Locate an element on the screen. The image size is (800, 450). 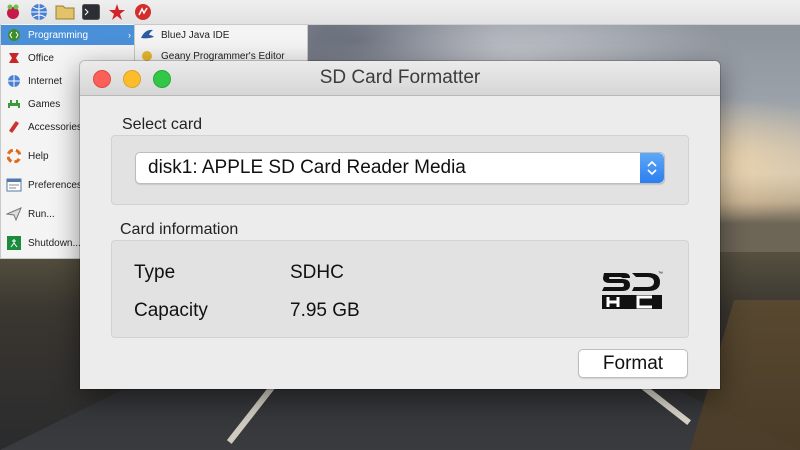
window-titlebar: SD Card Formatter is located at coordinates (400, 78).